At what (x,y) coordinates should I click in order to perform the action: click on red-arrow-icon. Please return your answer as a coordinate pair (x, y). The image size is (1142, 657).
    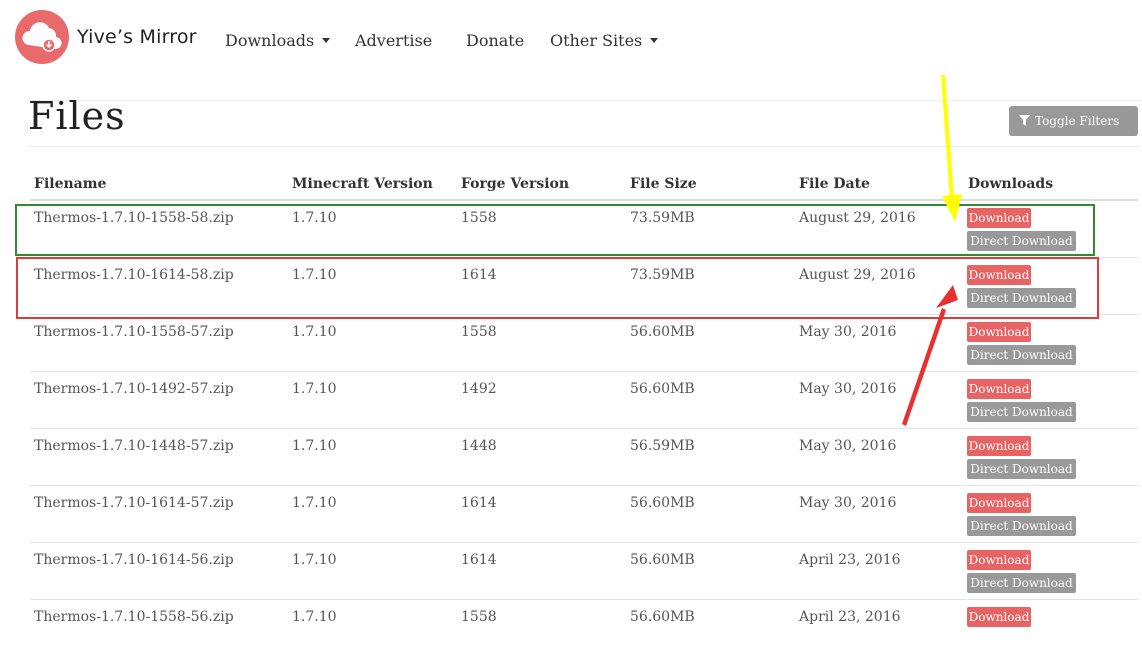
    Looking at the image, I should click on (930, 355).